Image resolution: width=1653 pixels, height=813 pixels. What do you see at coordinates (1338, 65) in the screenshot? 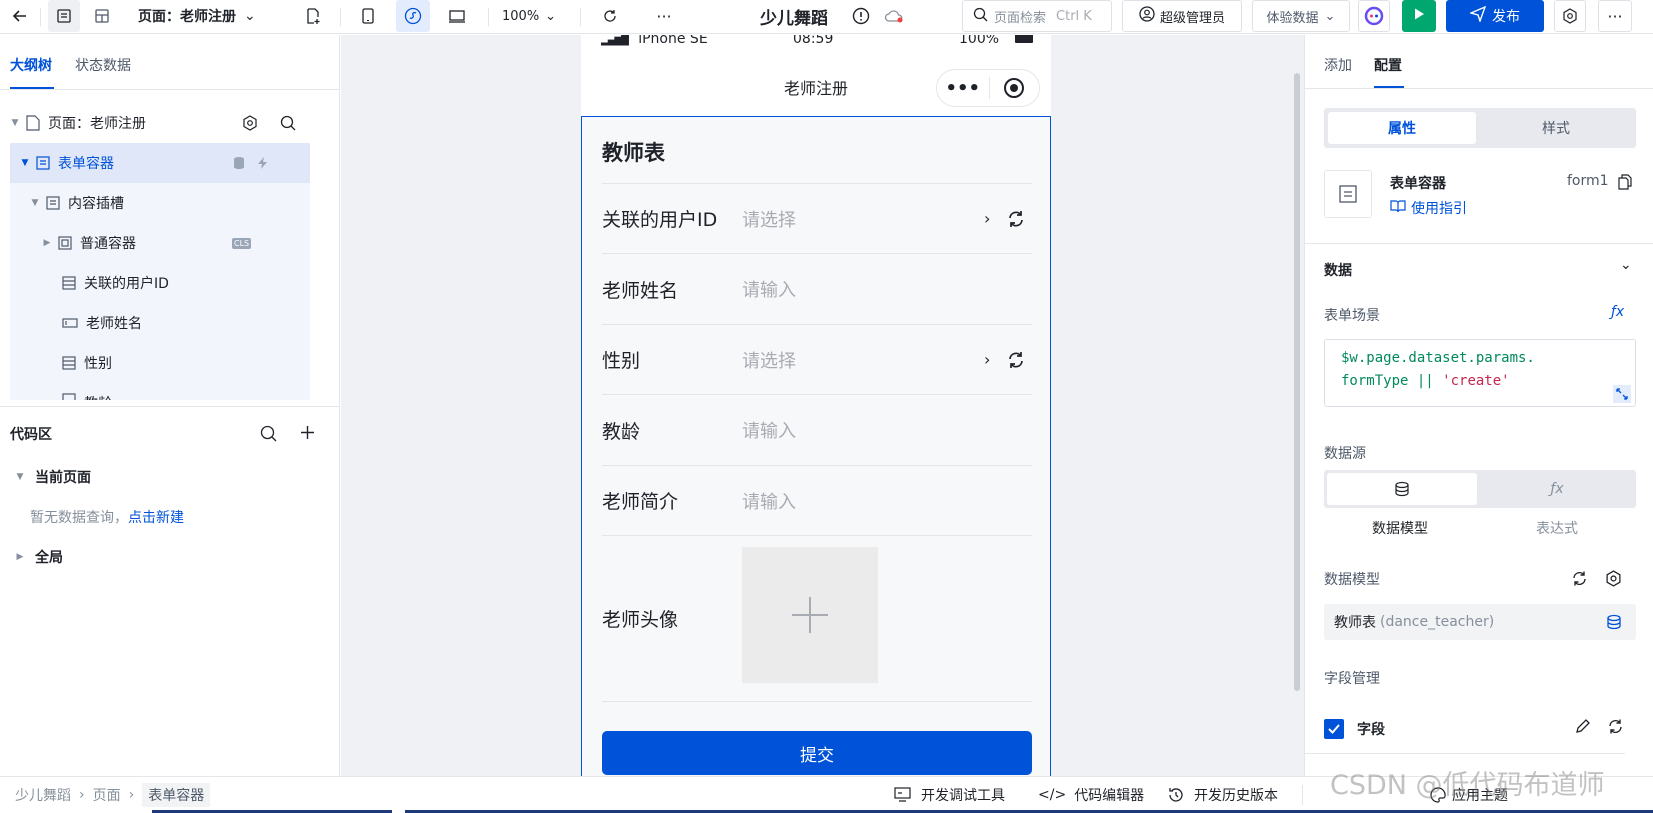
I see `tab-add: 添加` at bounding box center [1338, 65].